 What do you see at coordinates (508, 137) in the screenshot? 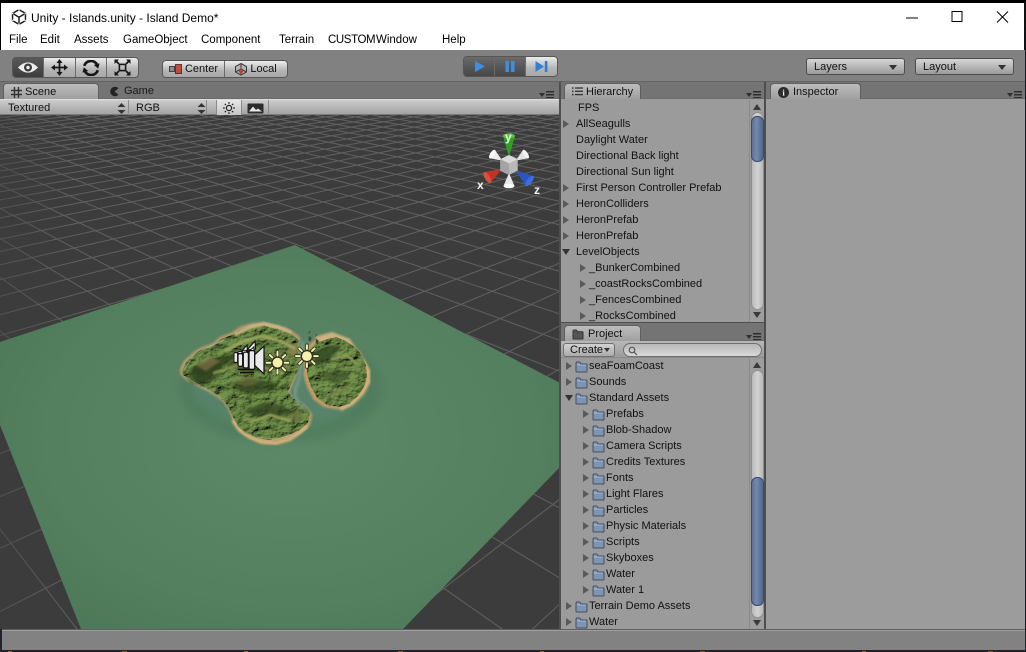
I see `svg-text: y` at bounding box center [508, 137].